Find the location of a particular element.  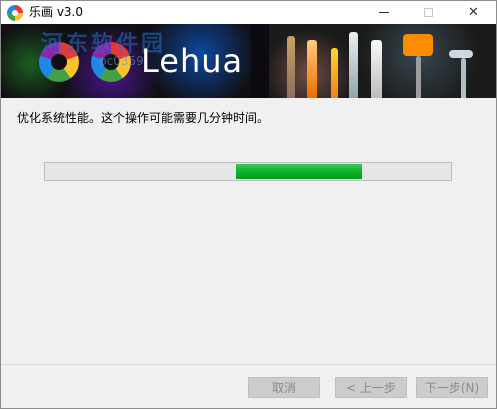

maximize-button is located at coordinates (428, 12).